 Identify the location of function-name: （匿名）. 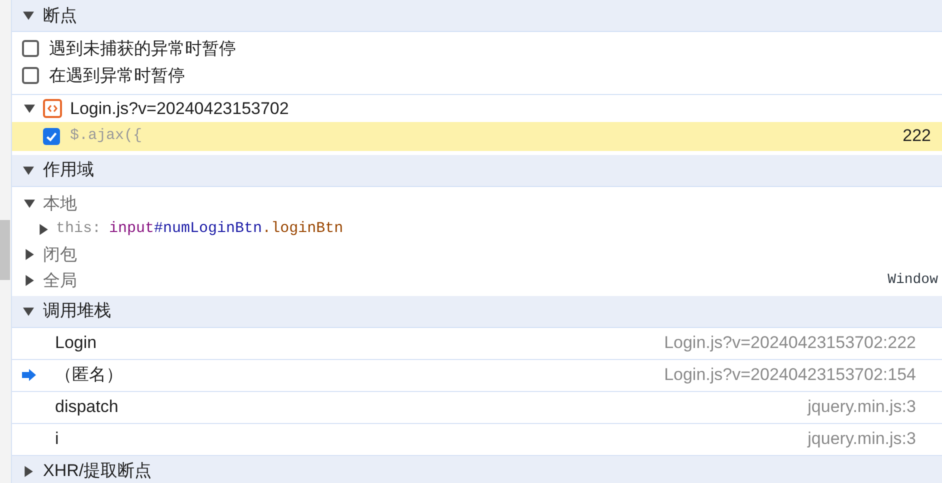
(89, 375).